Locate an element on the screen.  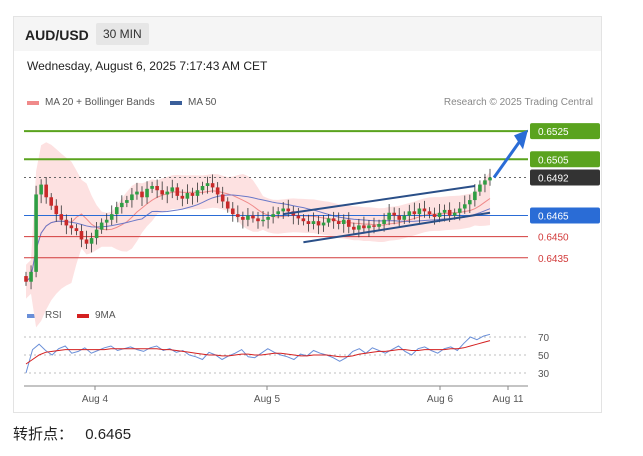
level-label-0.6465: 0.6465 is located at coordinates (553, 217).